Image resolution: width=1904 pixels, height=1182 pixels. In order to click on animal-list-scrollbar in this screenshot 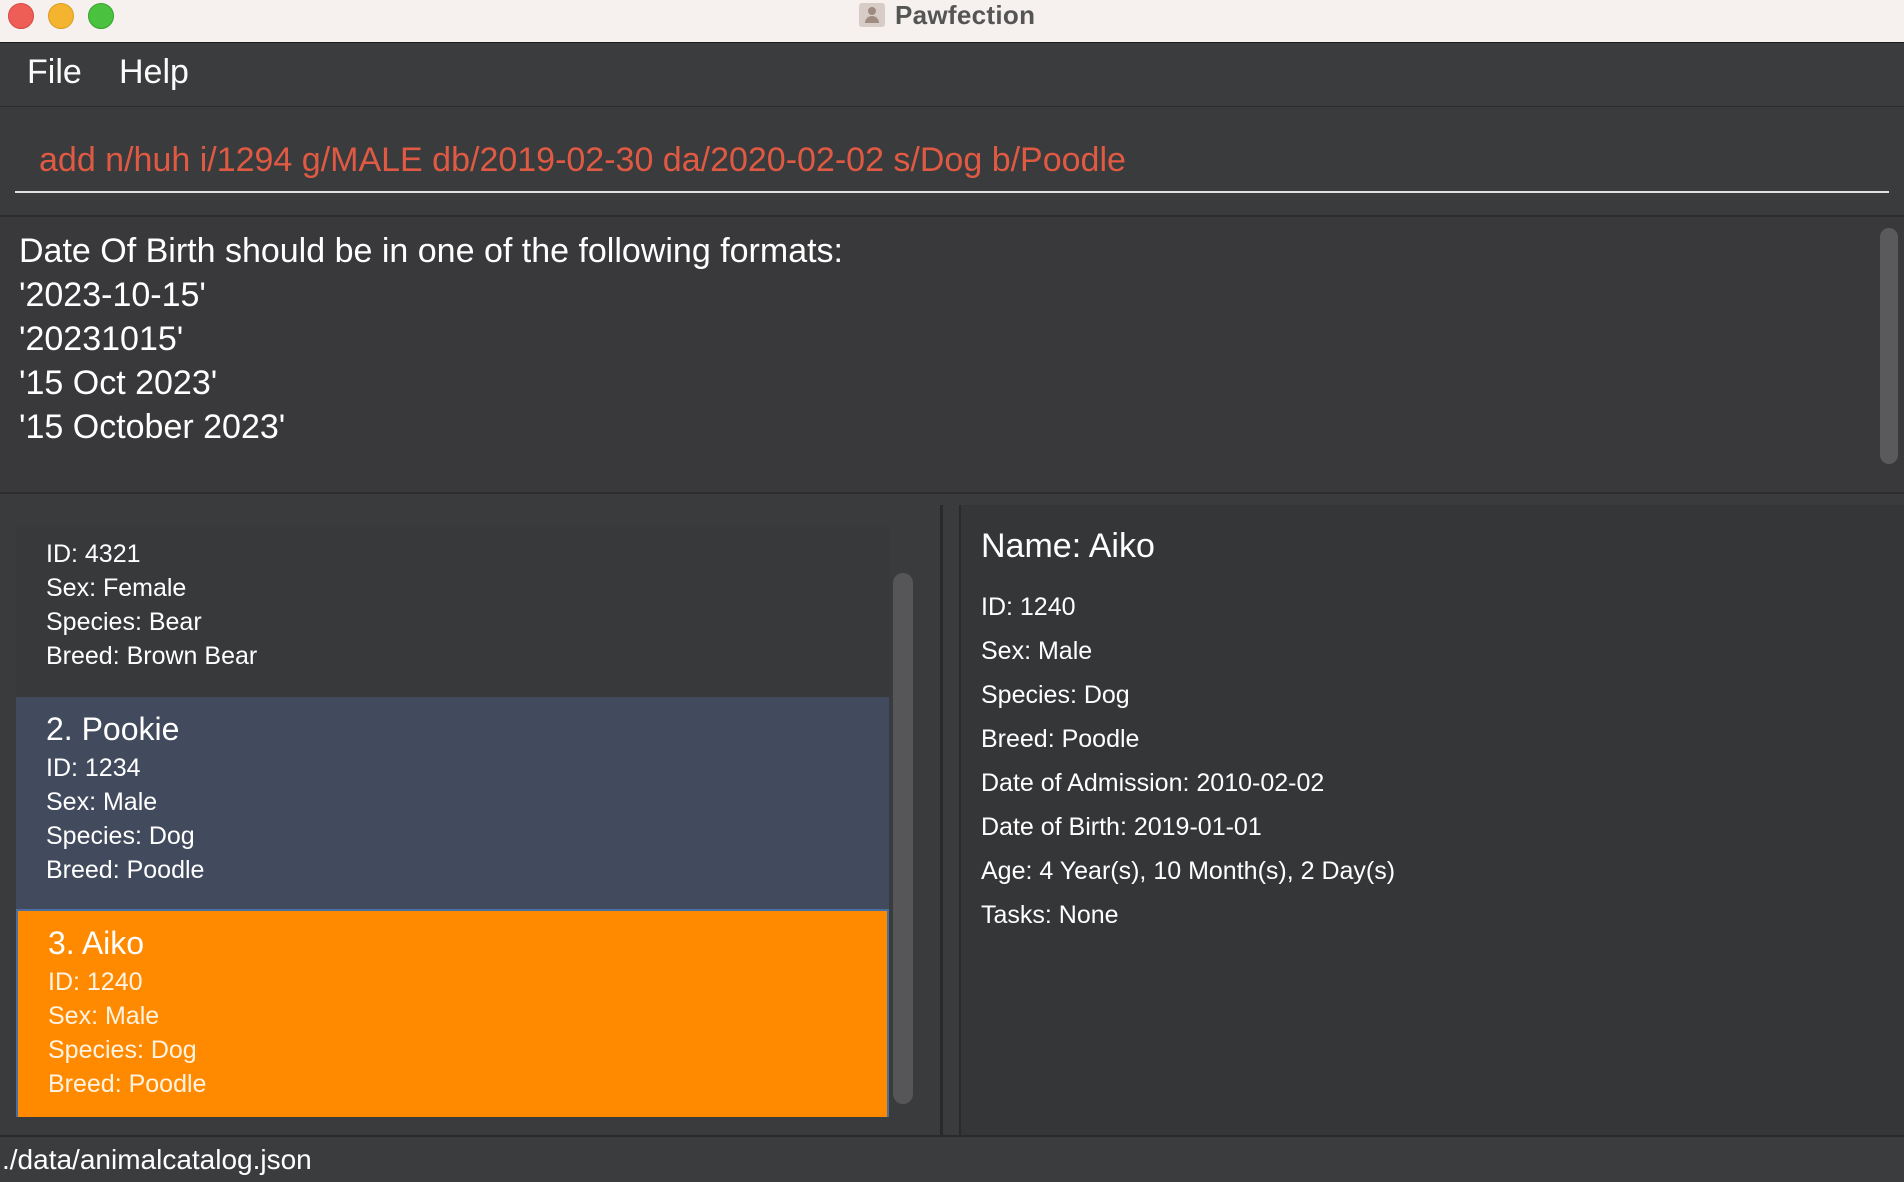, I will do `click(903, 838)`.